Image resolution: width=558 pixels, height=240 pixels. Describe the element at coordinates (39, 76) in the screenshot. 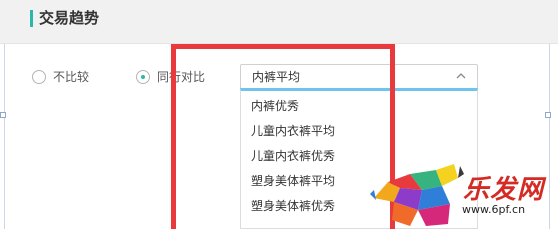

I see `radio-button-icon` at that location.